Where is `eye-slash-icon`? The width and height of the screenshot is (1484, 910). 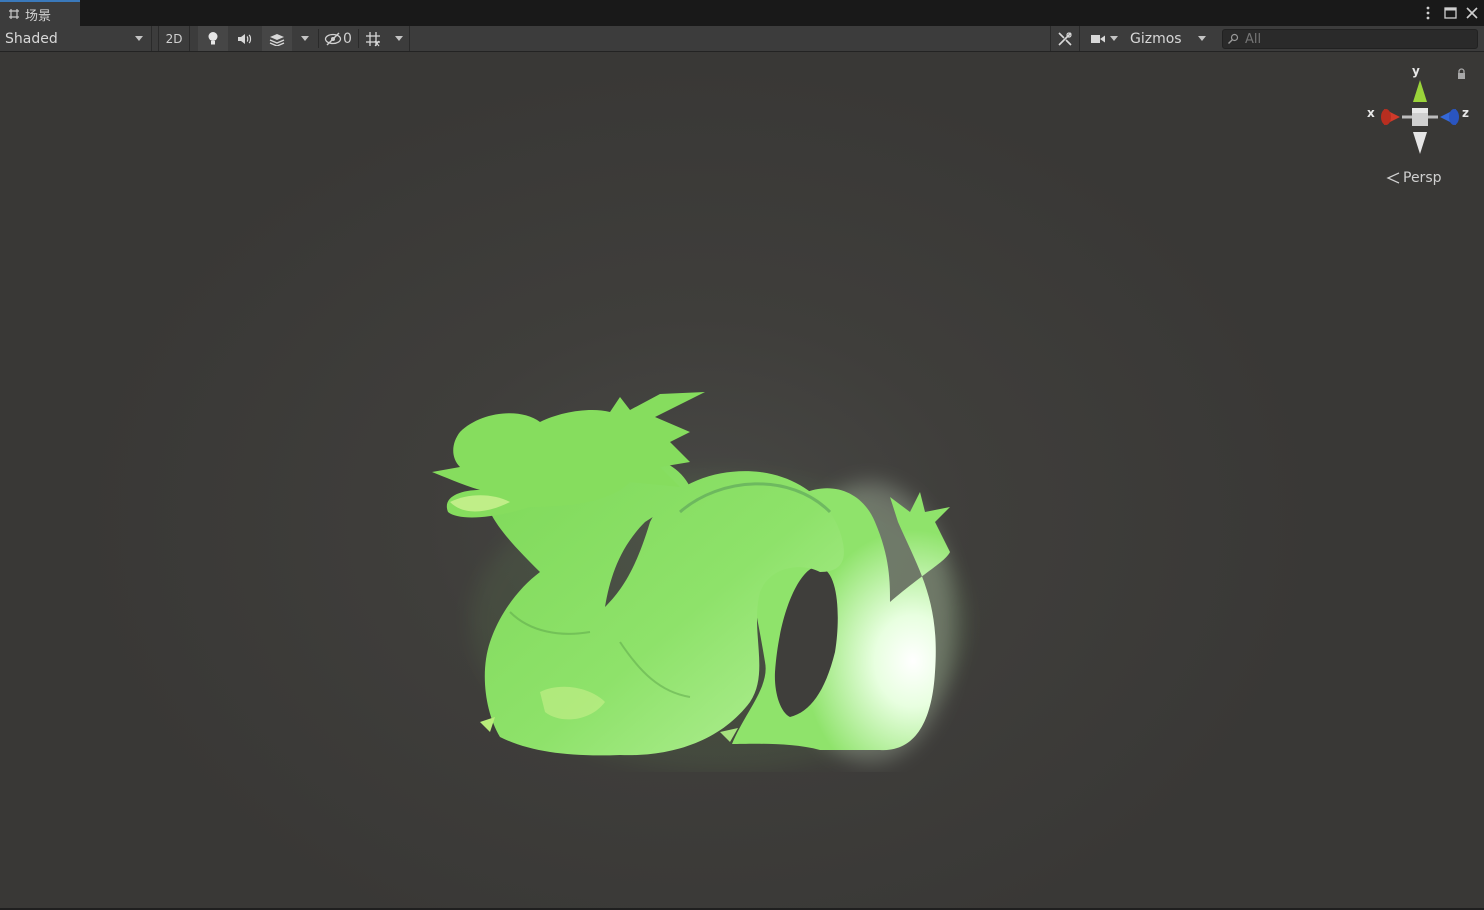
eye-slash-icon is located at coordinates (333, 38).